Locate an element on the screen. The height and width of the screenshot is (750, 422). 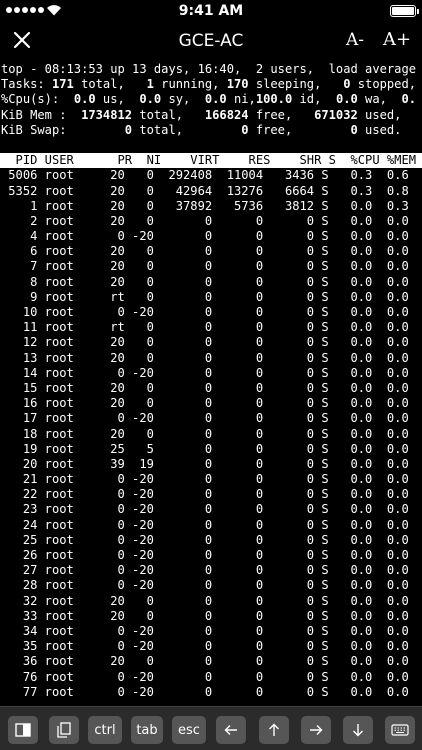
arrow-up-key is located at coordinates (274, 730).